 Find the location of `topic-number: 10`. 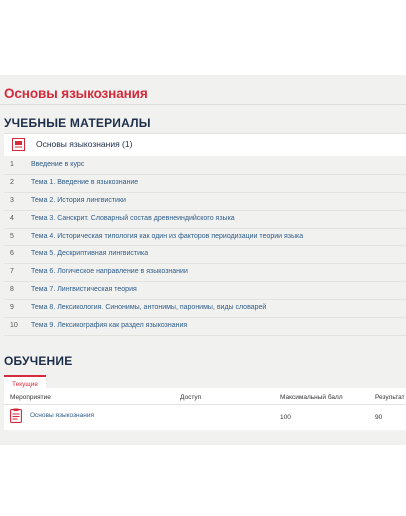

topic-number: 10 is located at coordinates (14, 326).